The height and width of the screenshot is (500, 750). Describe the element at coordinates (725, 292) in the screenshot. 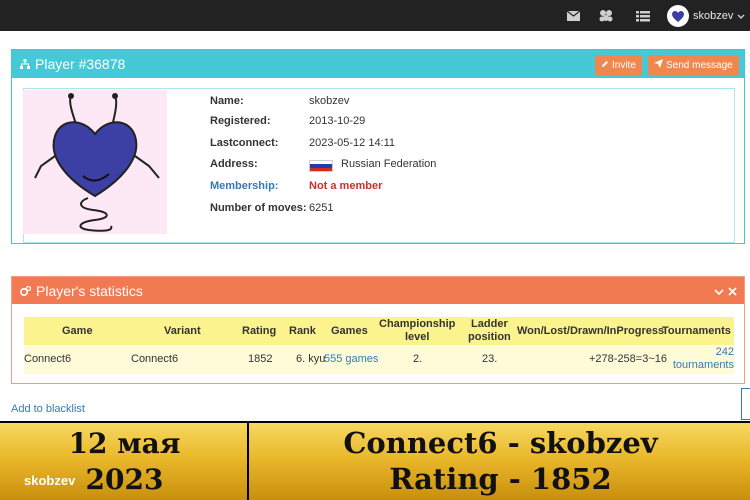

I see `stats-panel-controls` at that location.